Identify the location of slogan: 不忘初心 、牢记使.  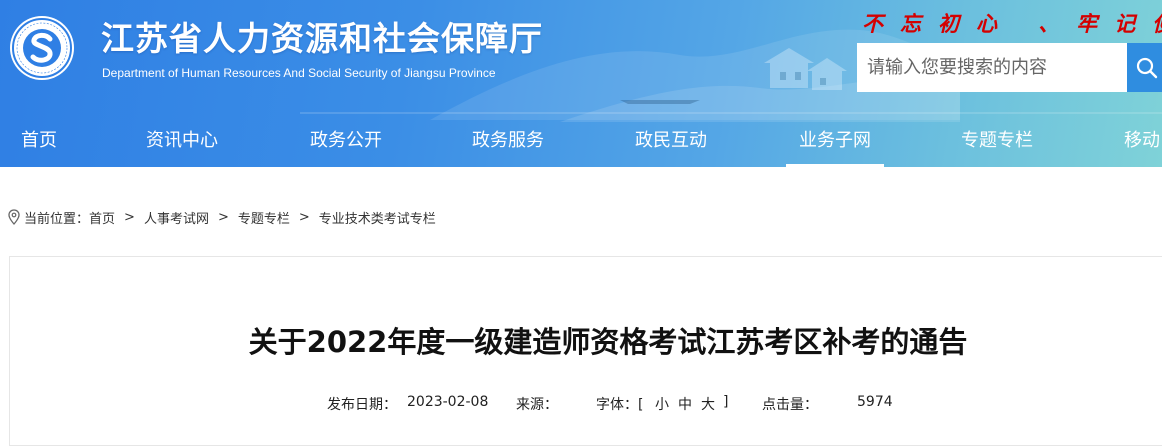
(1012, 23).